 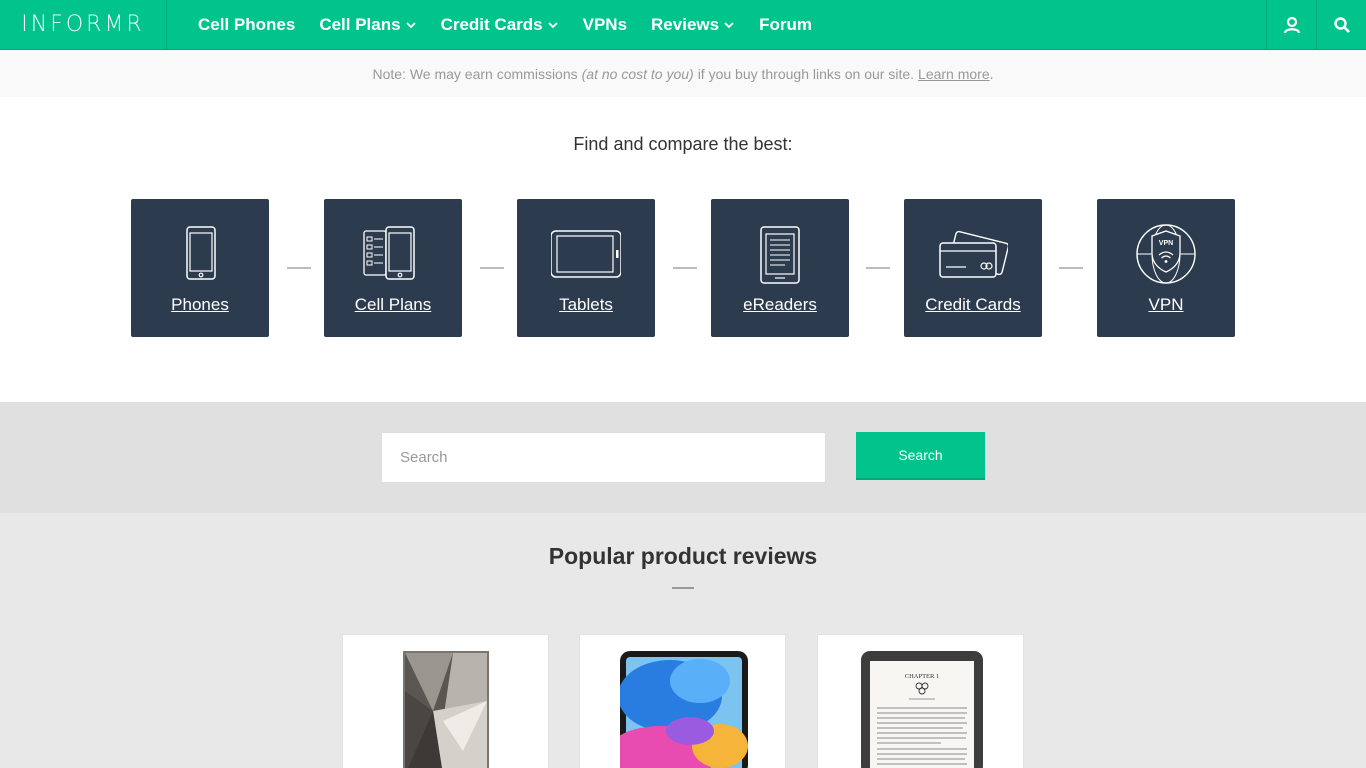 I want to click on vpn-icon-text: VPN, so click(x=1166, y=243).